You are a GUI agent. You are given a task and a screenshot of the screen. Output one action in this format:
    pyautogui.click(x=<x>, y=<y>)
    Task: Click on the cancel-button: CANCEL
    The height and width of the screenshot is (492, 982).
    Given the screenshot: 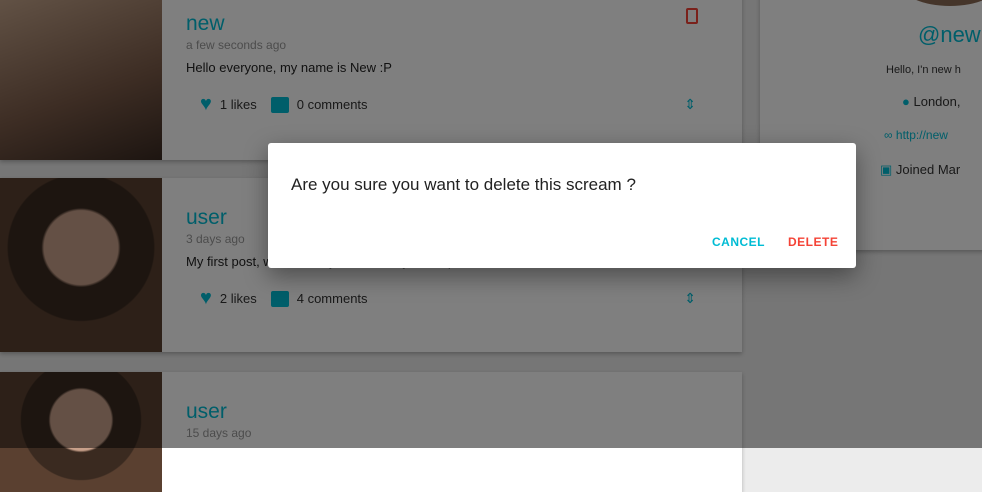 What is the action you would take?
    pyautogui.click(x=738, y=242)
    